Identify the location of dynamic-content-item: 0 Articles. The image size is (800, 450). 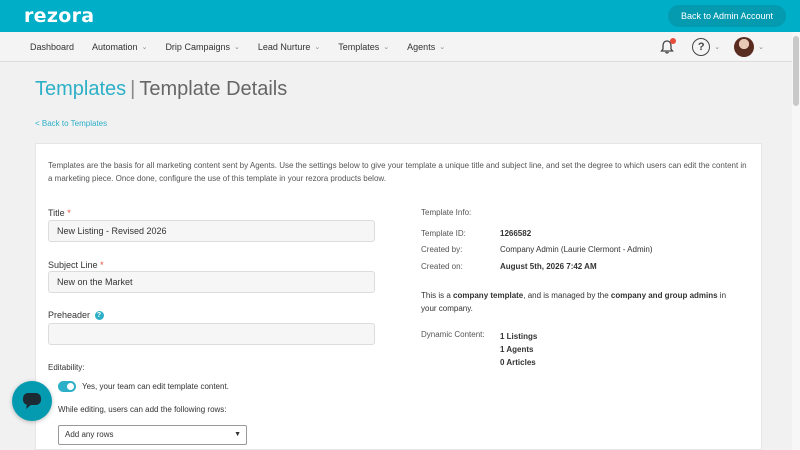
(518, 362).